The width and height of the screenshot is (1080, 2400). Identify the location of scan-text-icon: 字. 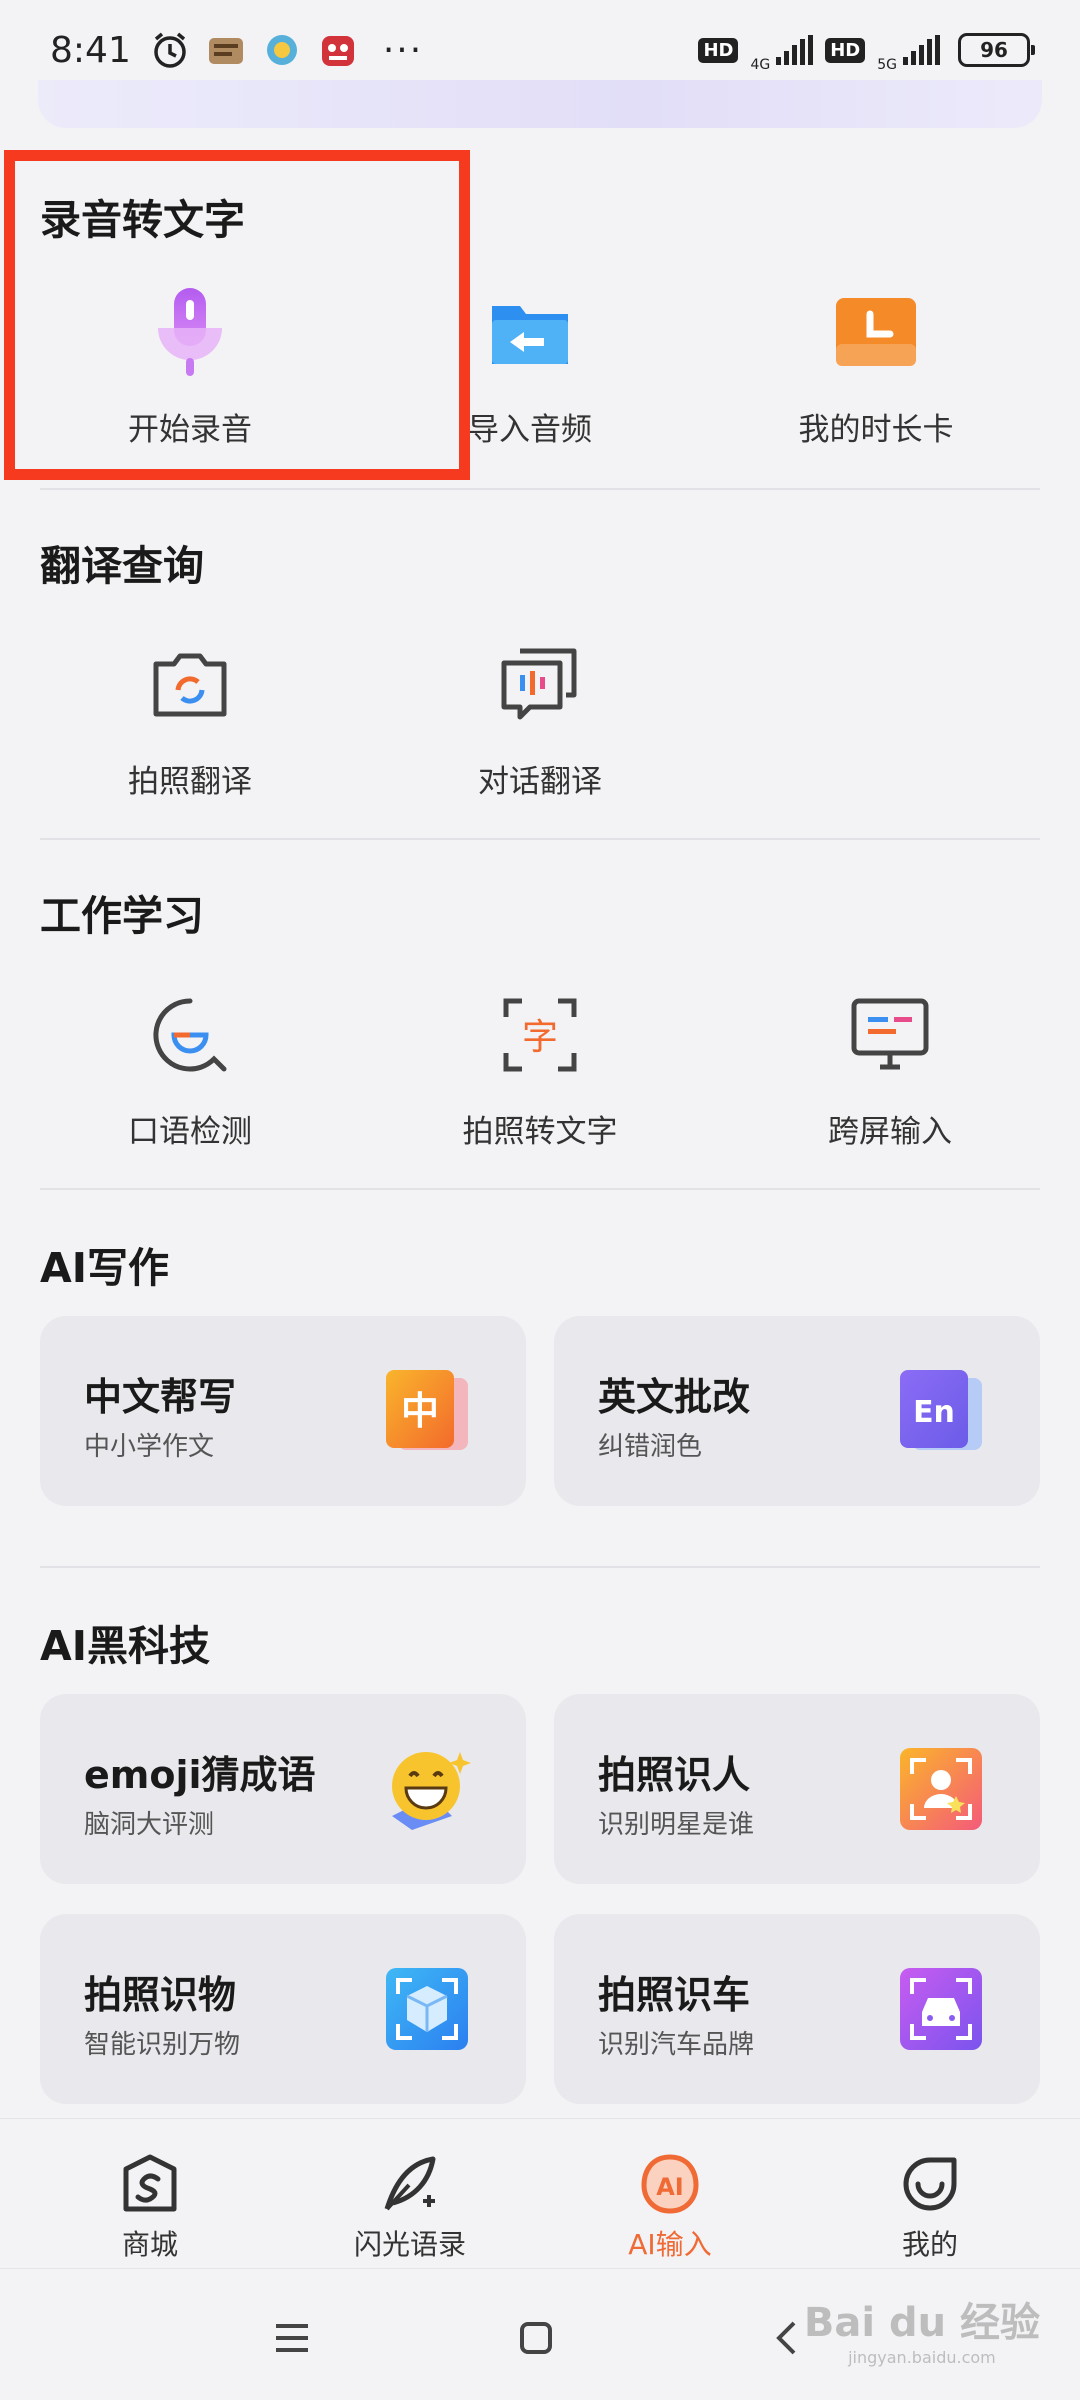
(540, 1035).